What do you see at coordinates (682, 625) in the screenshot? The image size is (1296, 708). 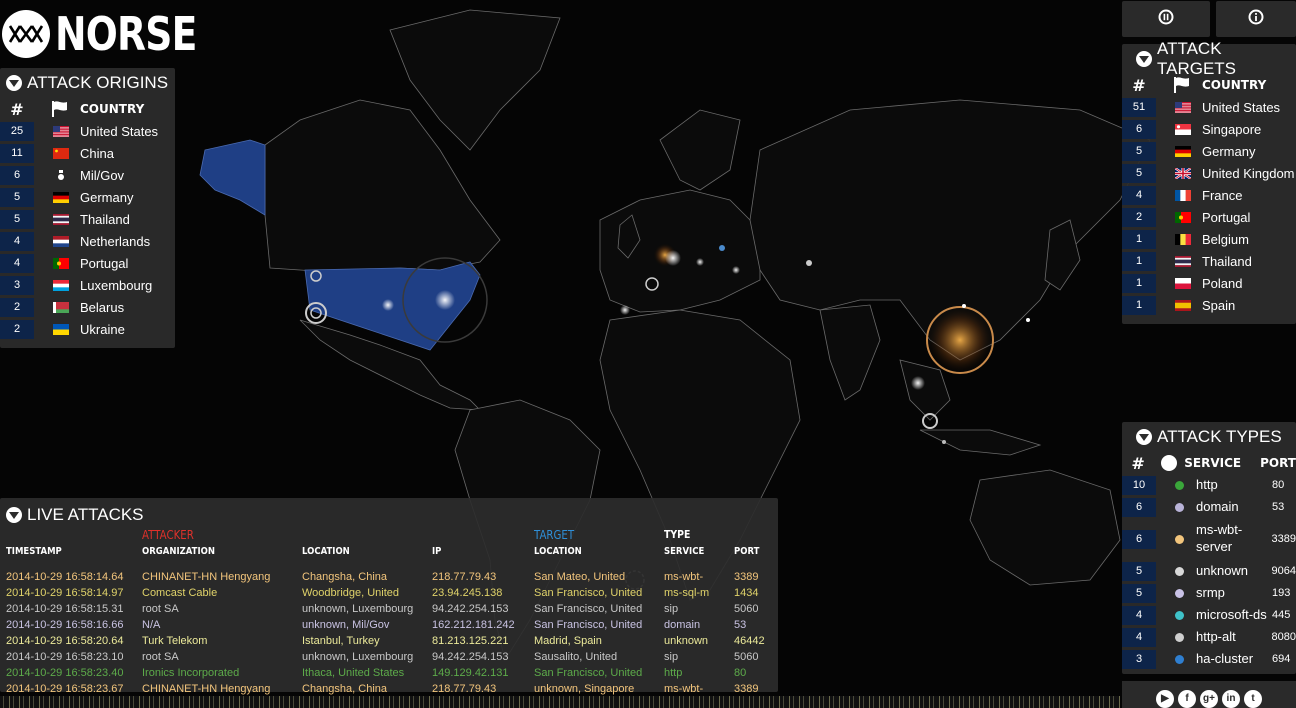 I see `service-cell: domain` at bounding box center [682, 625].